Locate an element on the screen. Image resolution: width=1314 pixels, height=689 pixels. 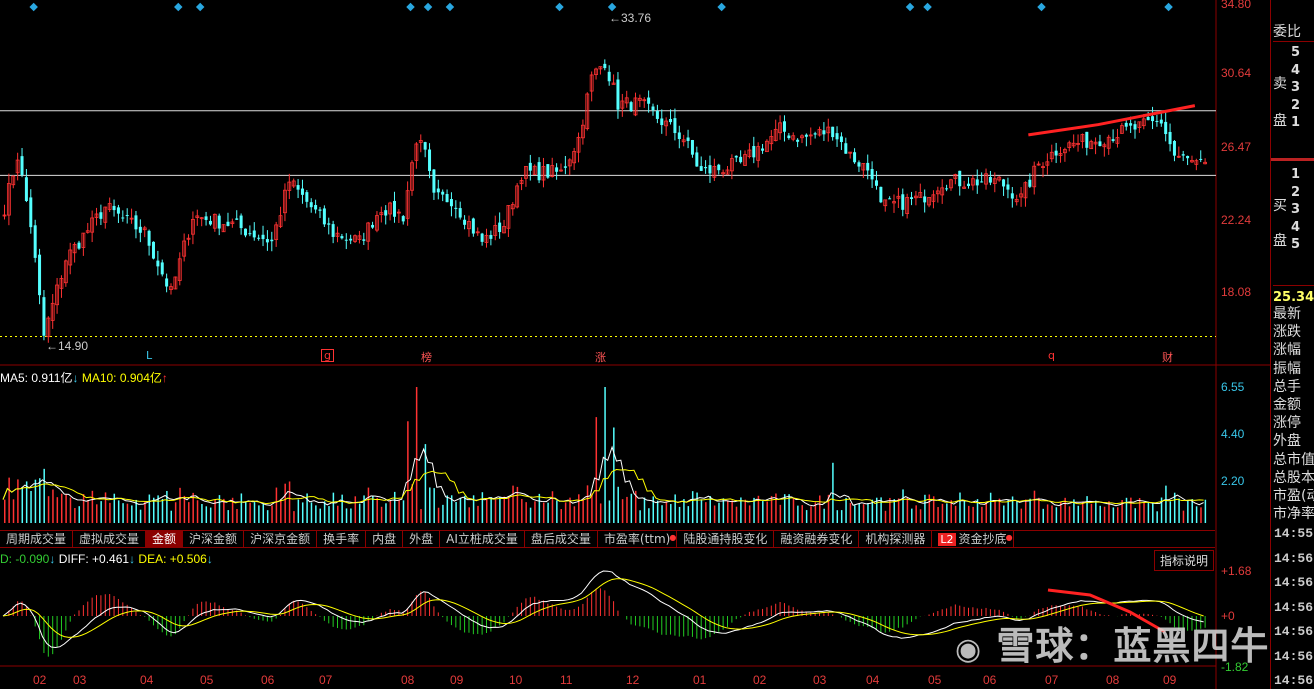
tab-4: 沪深京金额 is located at coordinates (281, 539).